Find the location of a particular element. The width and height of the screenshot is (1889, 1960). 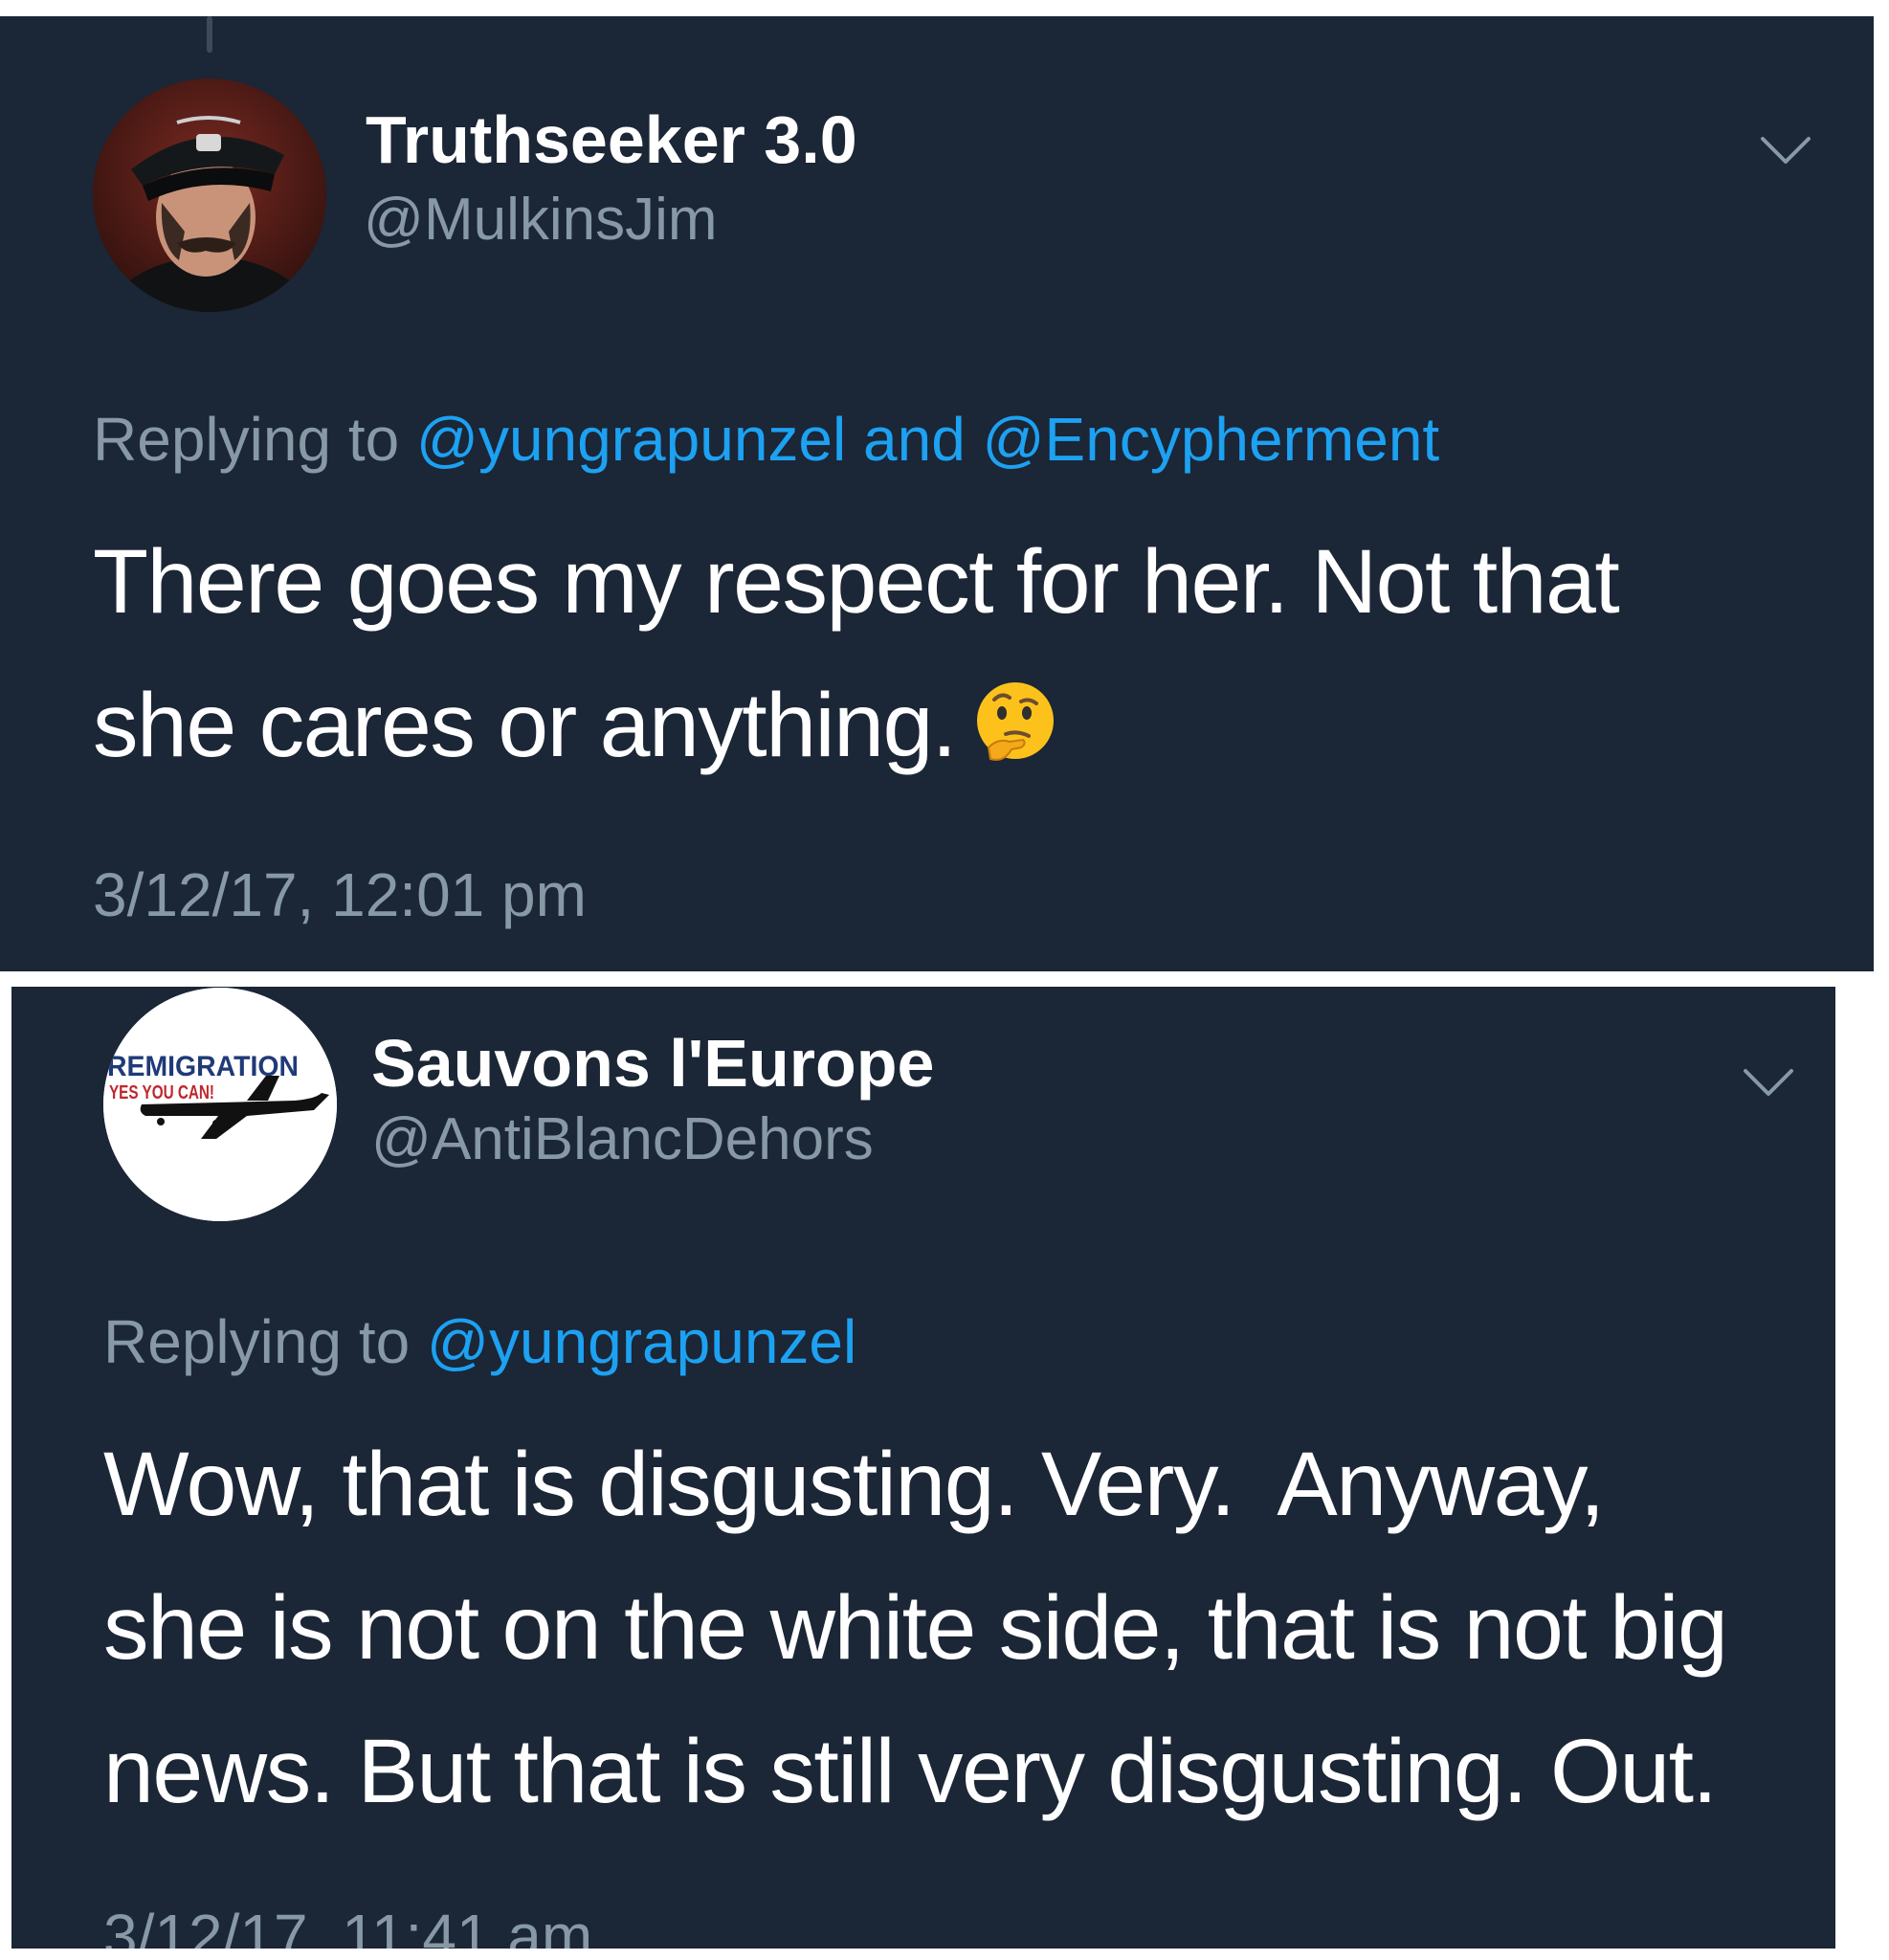

display-name: Truthseeker 3.0 is located at coordinates (611, 139).